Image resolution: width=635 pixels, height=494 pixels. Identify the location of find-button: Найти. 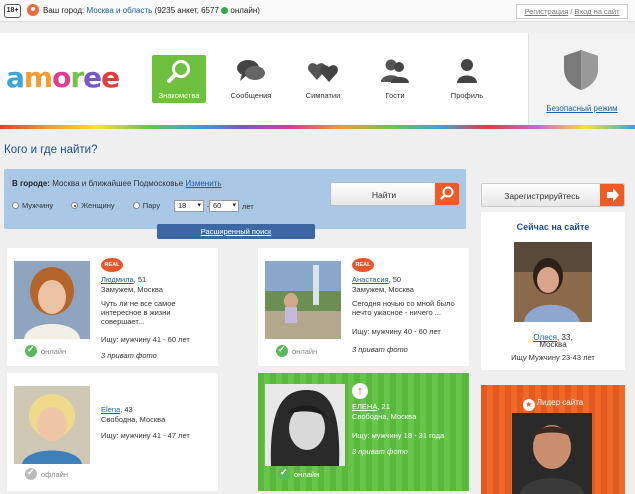
(395, 194).